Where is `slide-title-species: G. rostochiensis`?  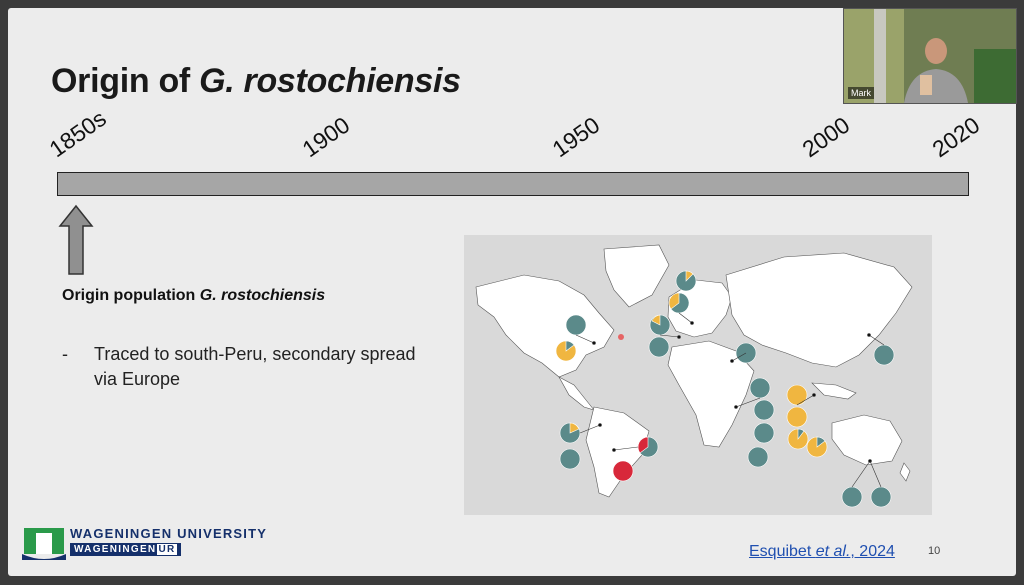
slide-title-species: G. rostochiensis is located at coordinates (330, 81).